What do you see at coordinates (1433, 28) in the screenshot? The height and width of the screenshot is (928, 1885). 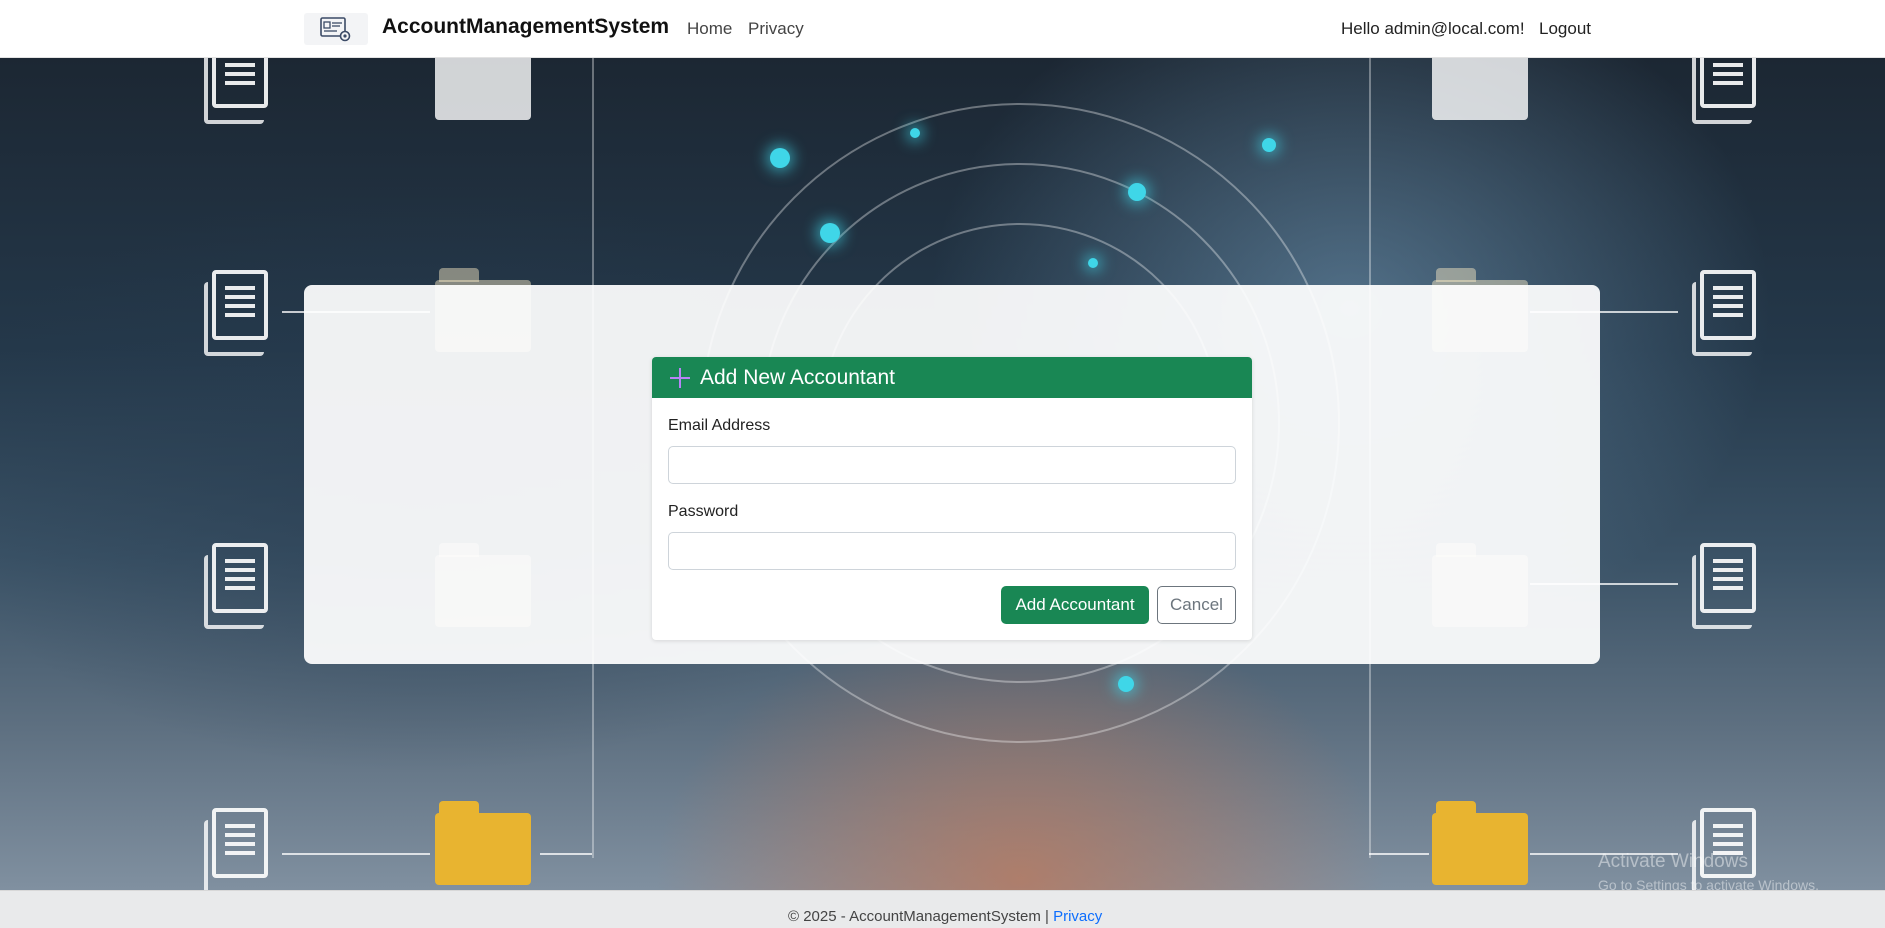 I see `user-greeting: Hello admin@local.com!` at bounding box center [1433, 28].